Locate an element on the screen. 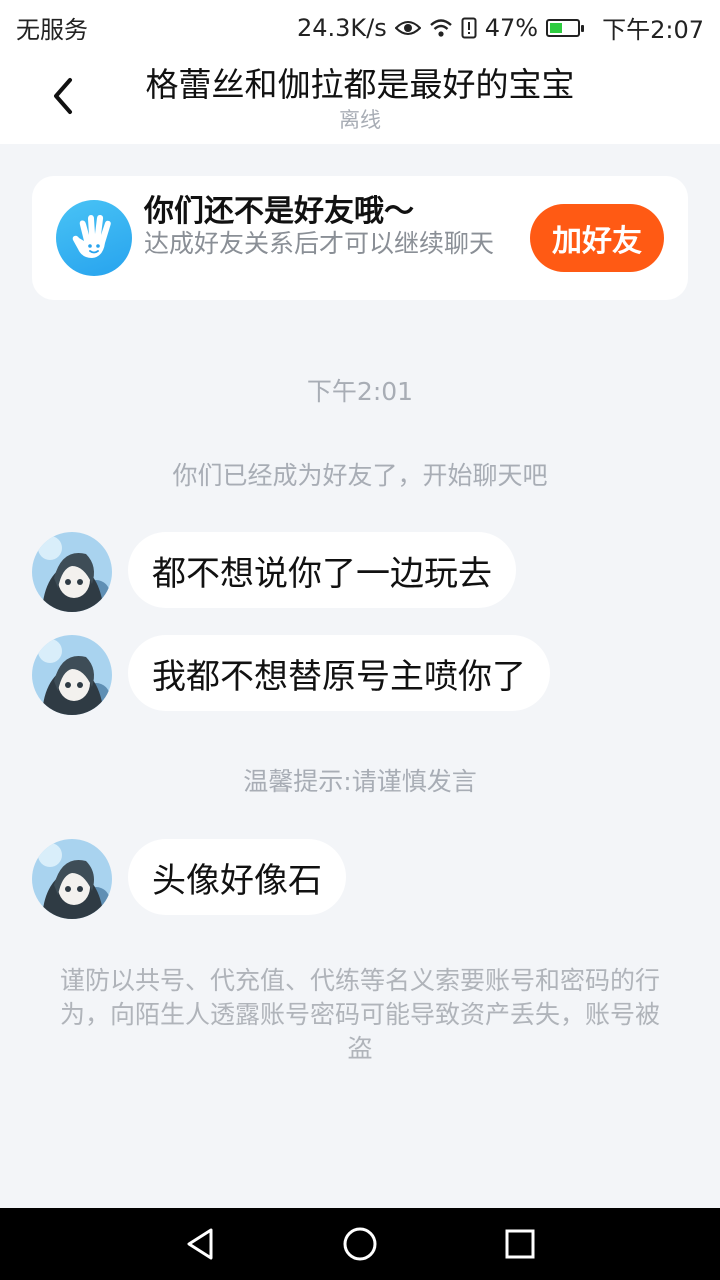 This screenshot has width=720, height=1280. battery-percent: 47% is located at coordinates (511, 27).